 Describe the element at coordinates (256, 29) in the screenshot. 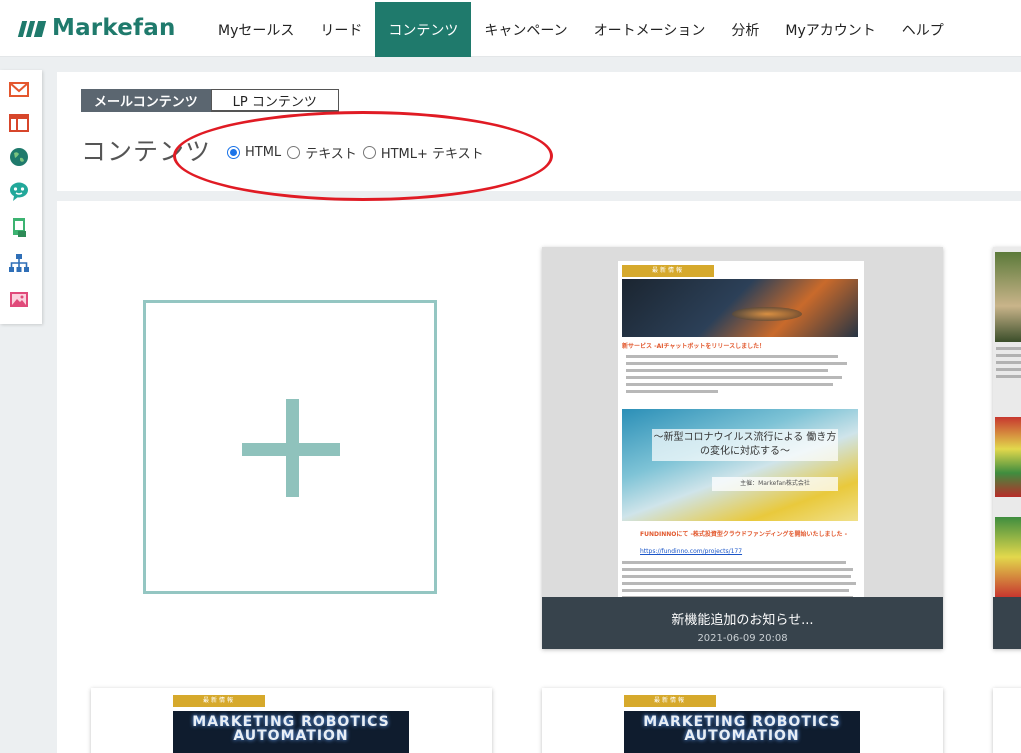

I see `nav-item-my-sales: Myセールス` at that location.